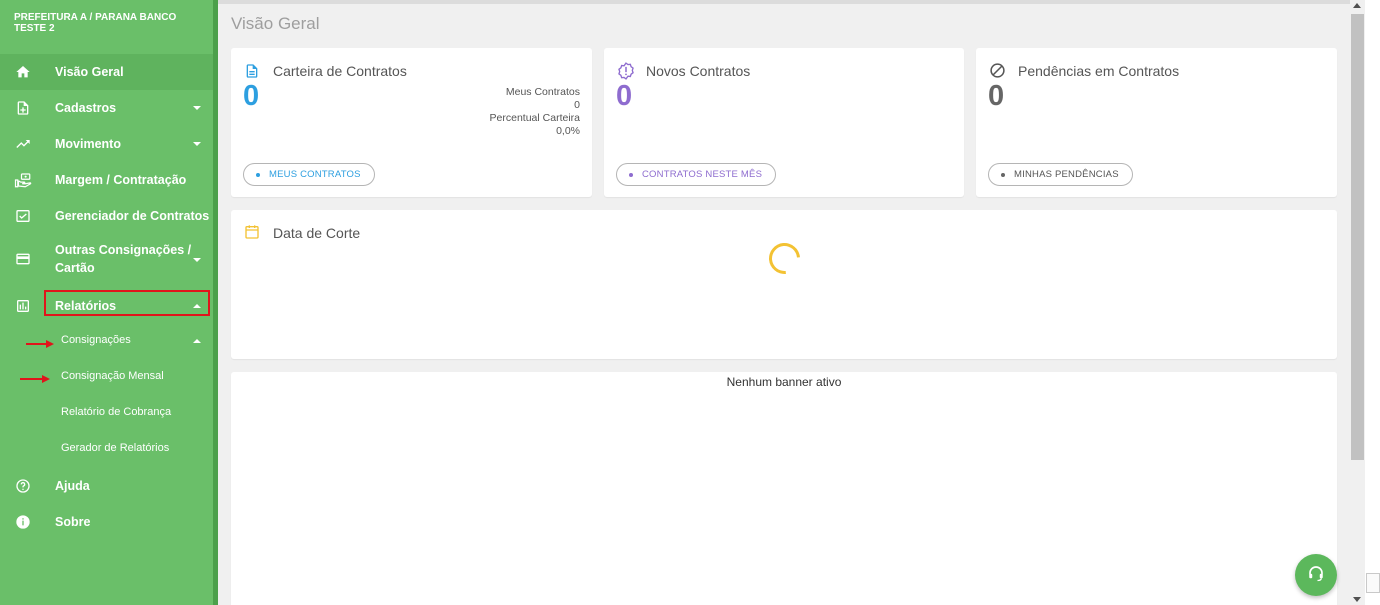  I want to click on org-title: PREFEITURA A / PARANA BANCO TESTE 2, so click(95, 23).